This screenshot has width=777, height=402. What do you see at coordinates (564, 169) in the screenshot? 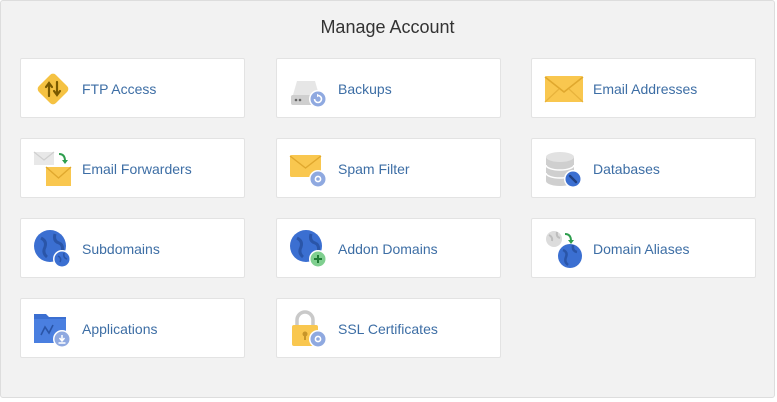
I see `databases-icon` at bounding box center [564, 169].